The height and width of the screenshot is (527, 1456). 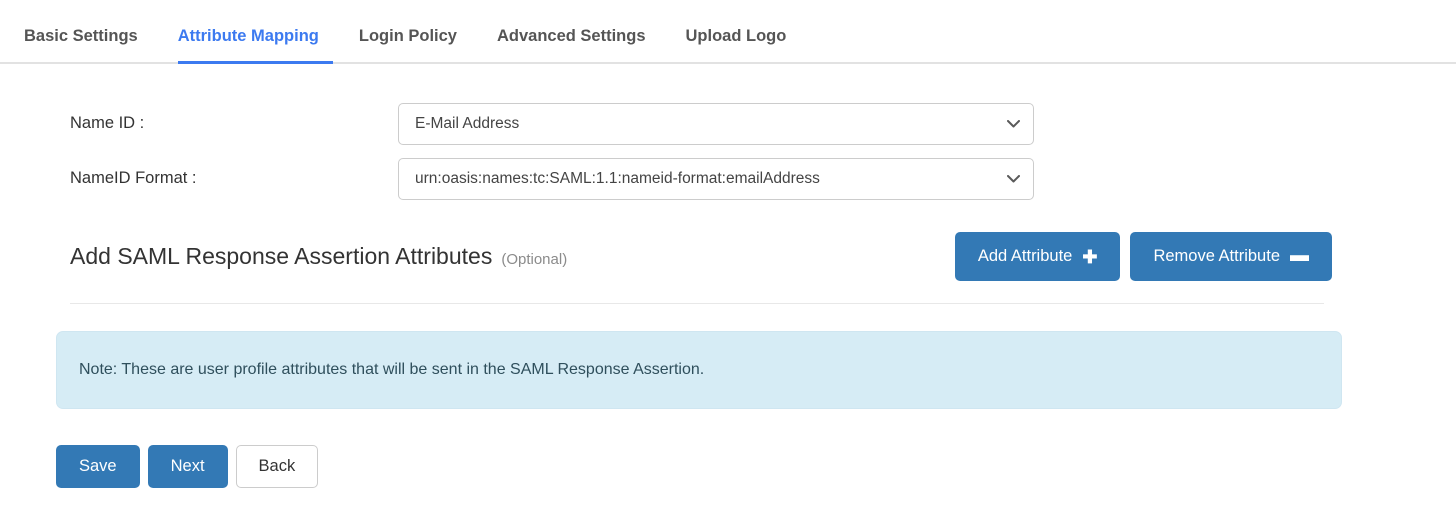 What do you see at coordinates (187, 466) in the screenshot?
I see `next-button: Next` at bounding box center [187, 466].